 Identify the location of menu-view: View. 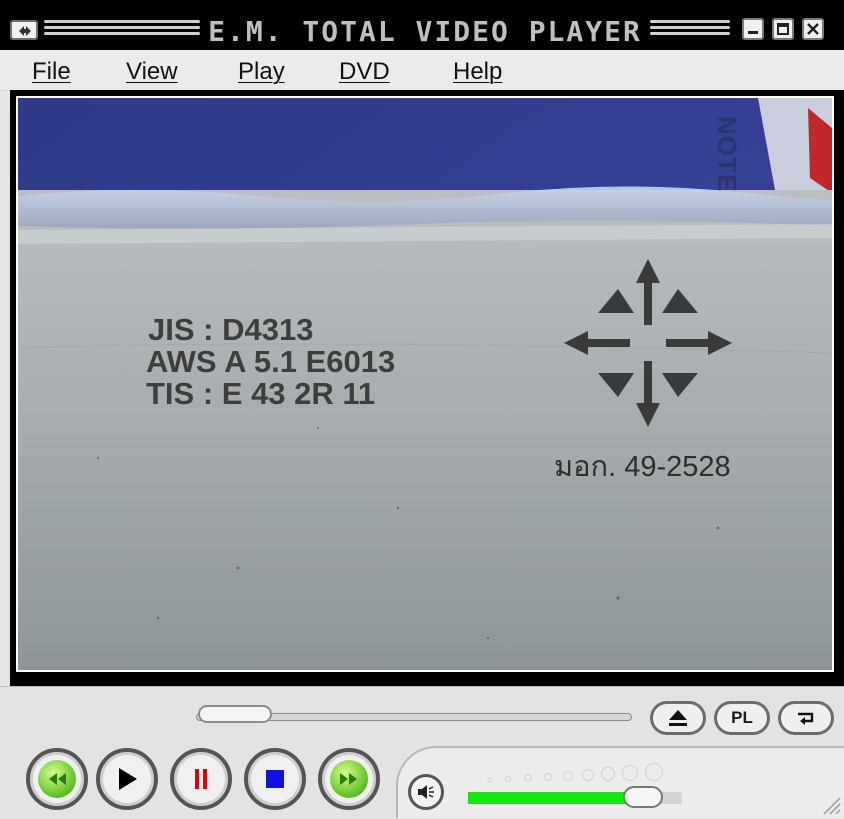
(152, 72).